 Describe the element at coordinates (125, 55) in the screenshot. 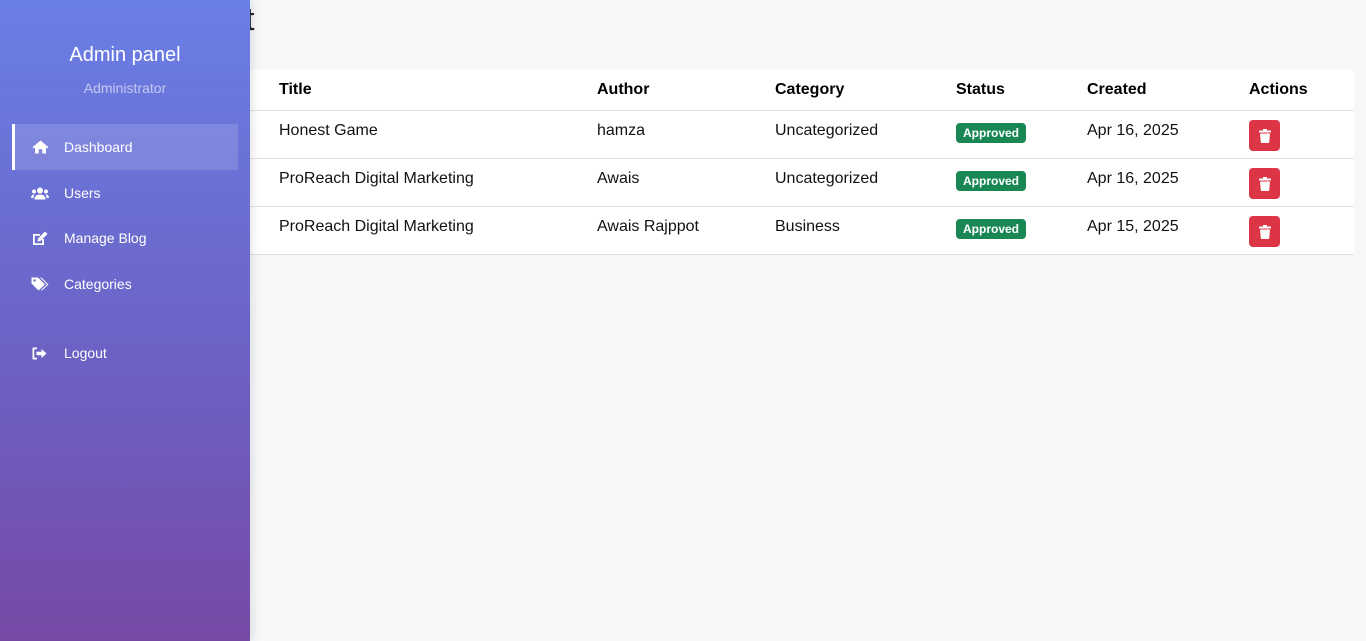

I see `sidebar-brand: Admin panel` at that location.